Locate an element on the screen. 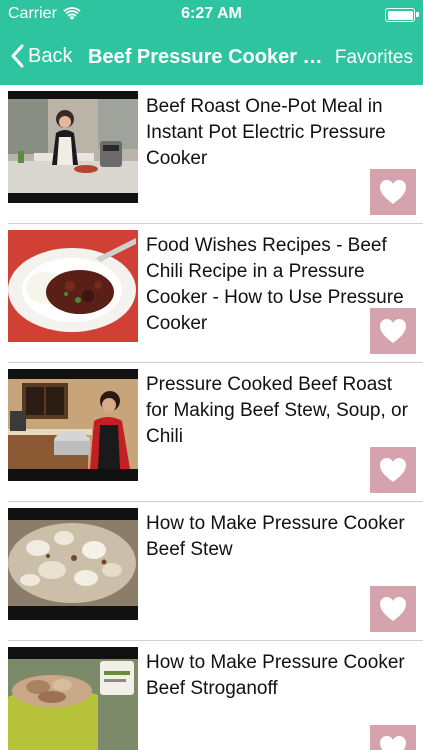 The height and width of the screenshot is (750, 423). clock: 6:27 AM is located at coordinates (211, 13).